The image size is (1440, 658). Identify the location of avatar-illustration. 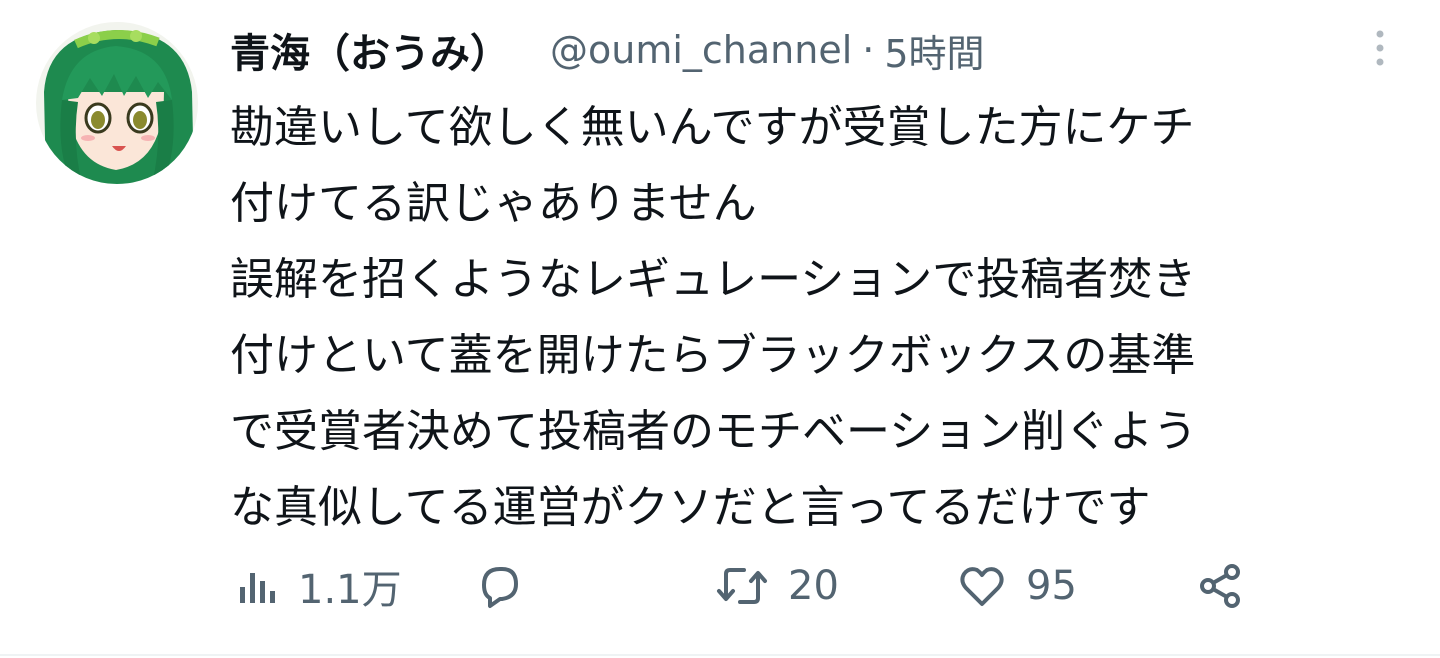
(117, 103).